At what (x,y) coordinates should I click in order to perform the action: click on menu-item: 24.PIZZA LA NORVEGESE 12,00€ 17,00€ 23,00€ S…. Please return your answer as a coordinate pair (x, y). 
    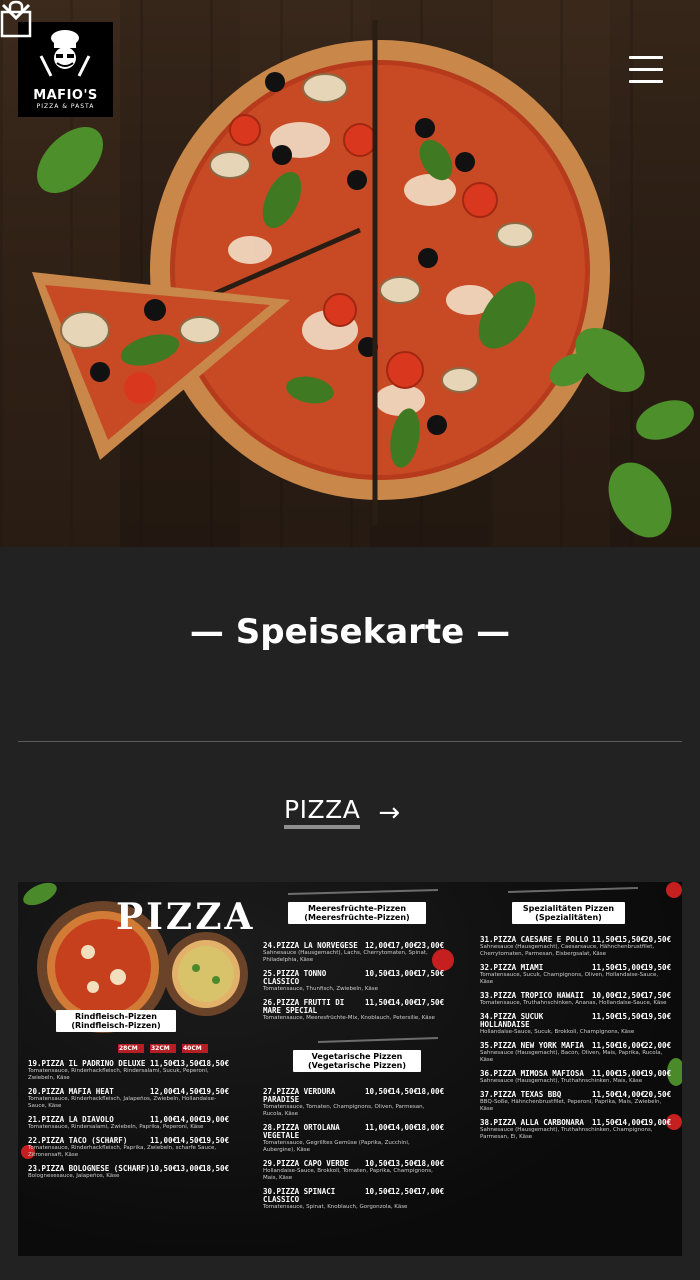
    Looking at the image, I should click on (354, 952).